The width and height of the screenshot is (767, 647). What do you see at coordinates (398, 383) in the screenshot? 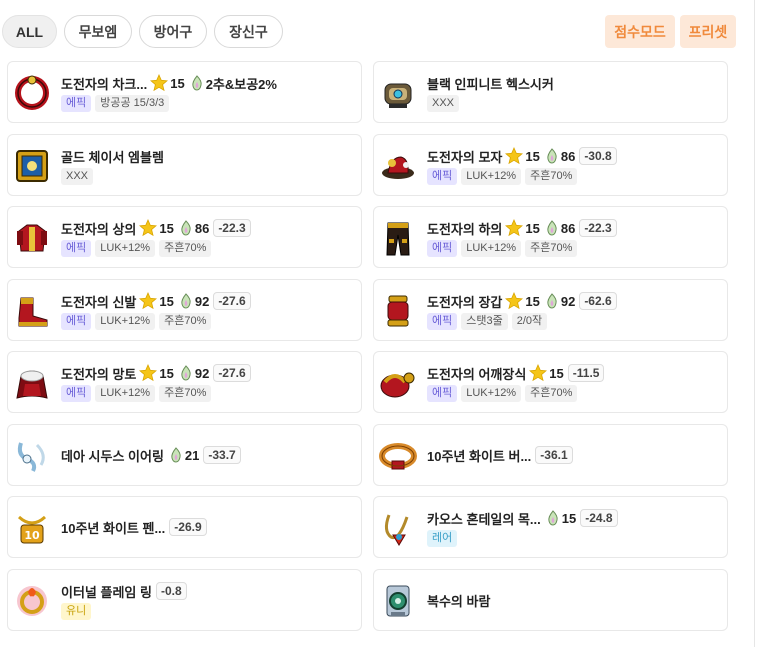
I see `shoulder-icon` at bounding box center [398, 383].